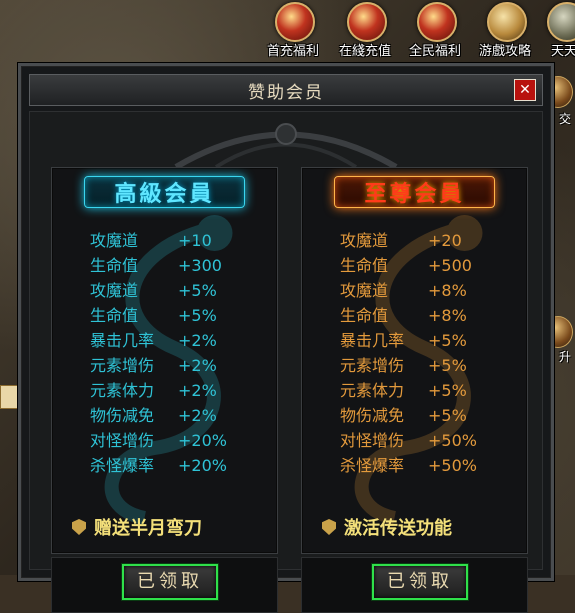 This screenshot has height=613, width=575. What do you see at coordinates (507, 22) in the screenshot?
I see `scroll-icon` at bounding box center [507, 22].